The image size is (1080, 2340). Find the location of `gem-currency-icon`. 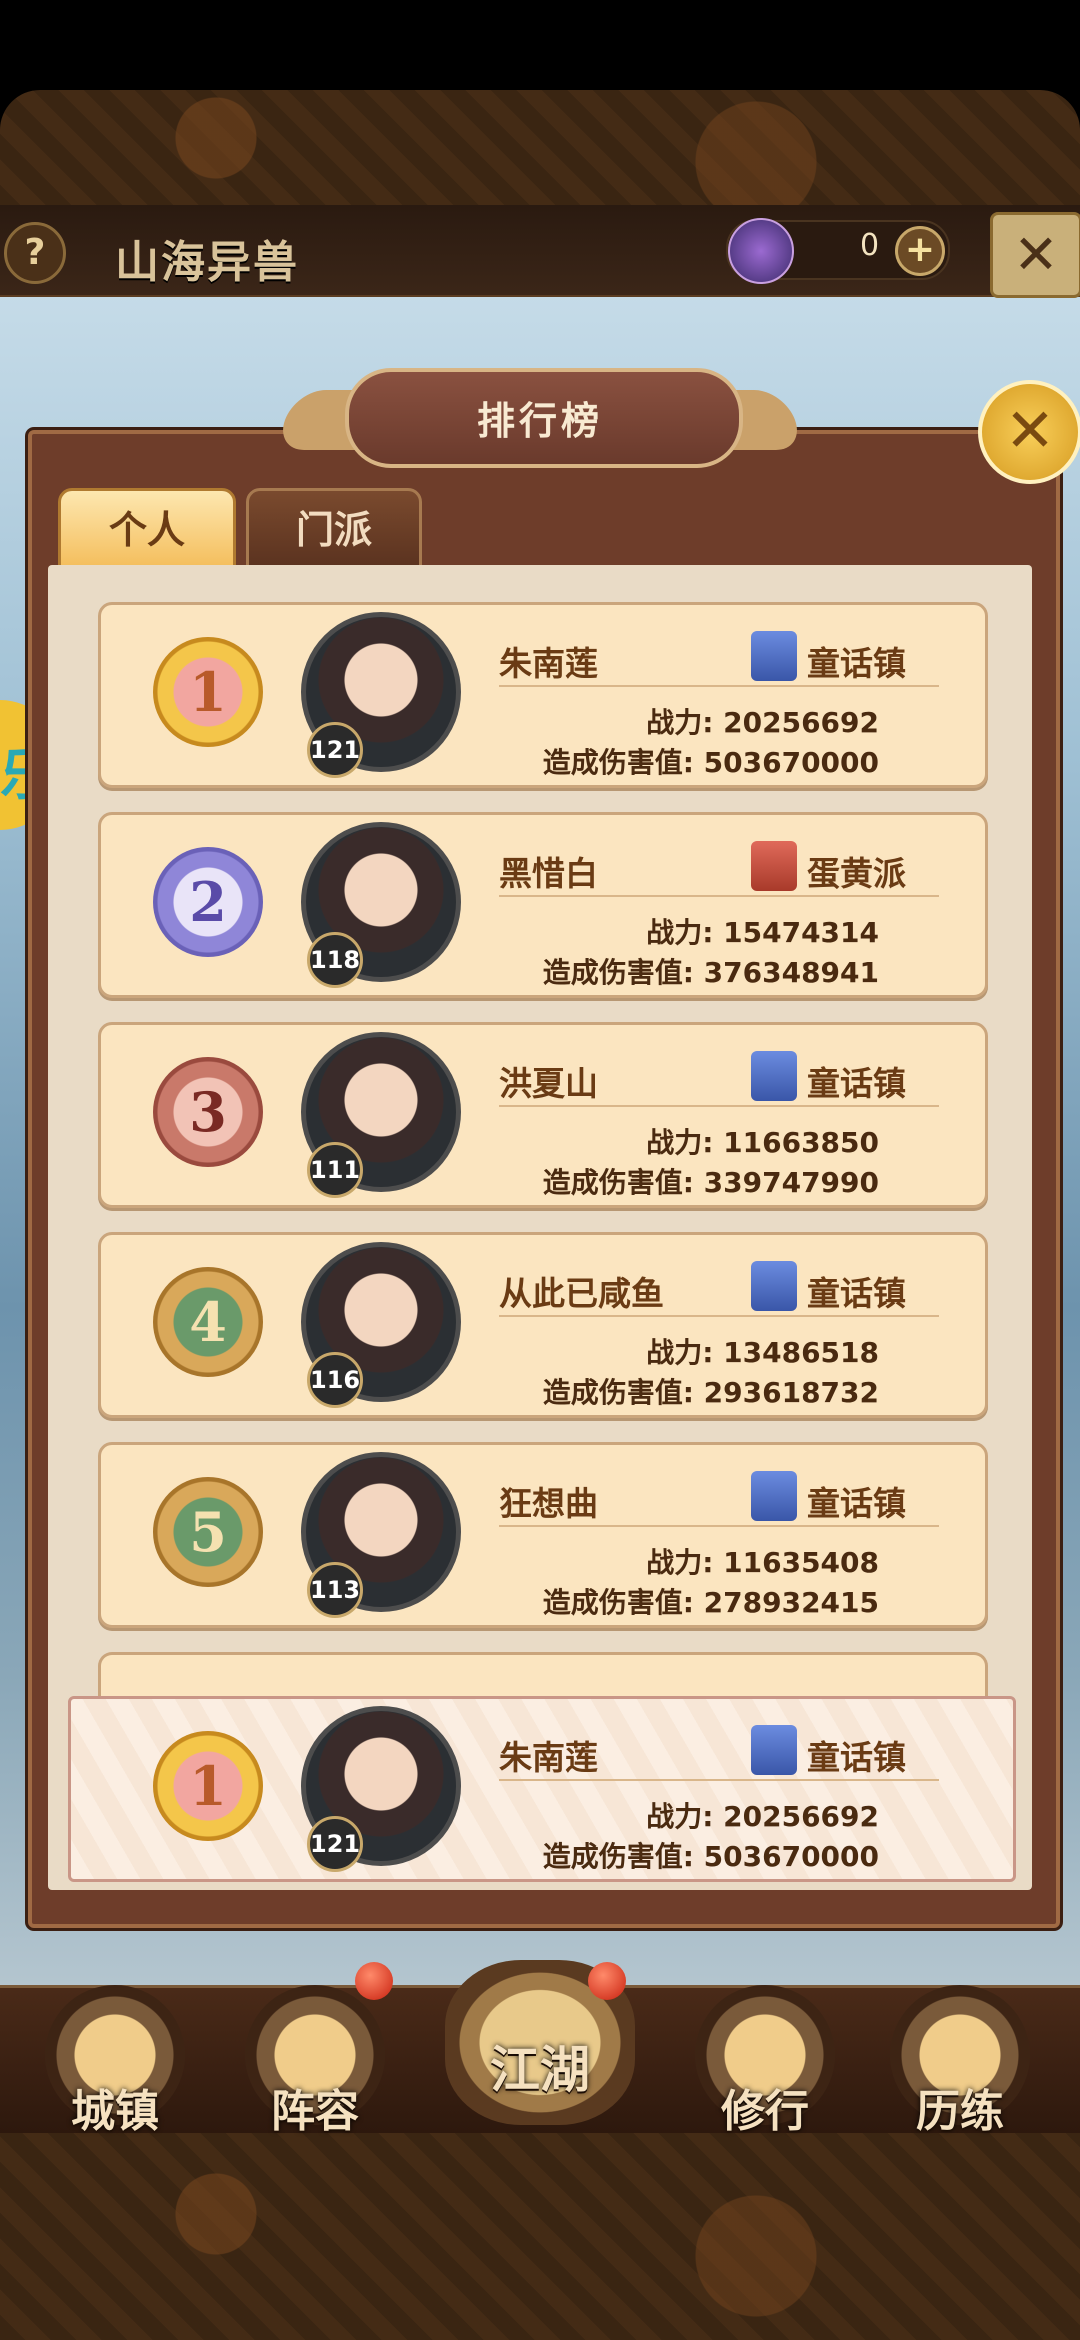

gem-currency-icon is located at coordinates (761, 251).